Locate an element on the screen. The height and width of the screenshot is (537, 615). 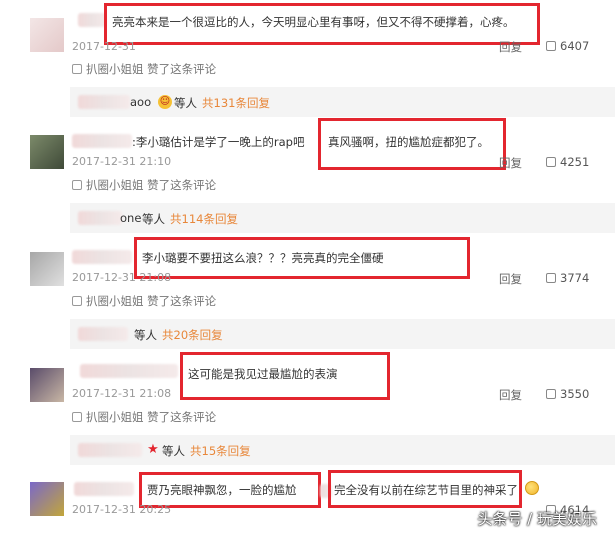
reply-summary: one 等人 共114条回复 is located at coordinates (342, 218).